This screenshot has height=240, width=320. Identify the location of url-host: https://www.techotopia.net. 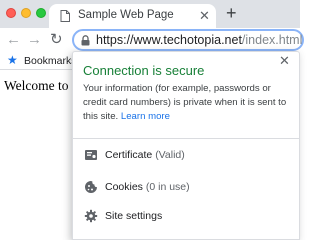
(169, 40).